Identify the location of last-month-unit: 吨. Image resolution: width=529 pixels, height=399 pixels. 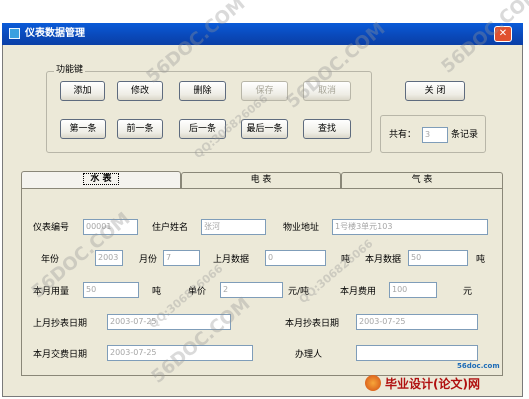
(346, 260).